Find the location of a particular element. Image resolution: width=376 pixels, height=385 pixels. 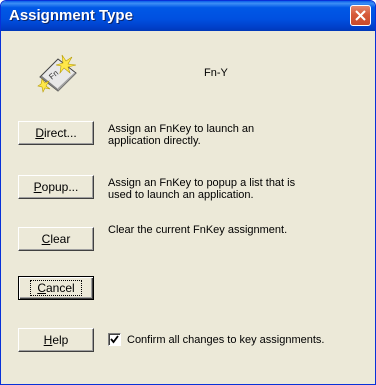

cancel-button: Cancel is located at coordinates (56, 288).